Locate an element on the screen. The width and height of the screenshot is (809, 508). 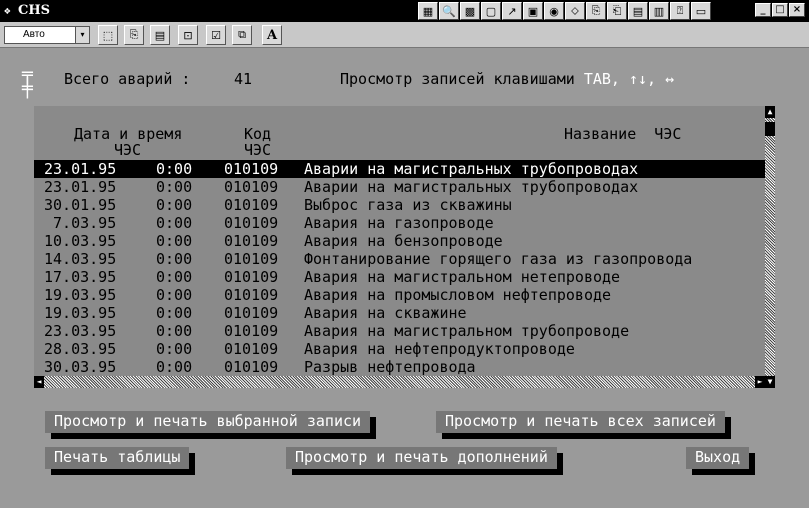
font-icon: A is located at coordinates (272, 35).